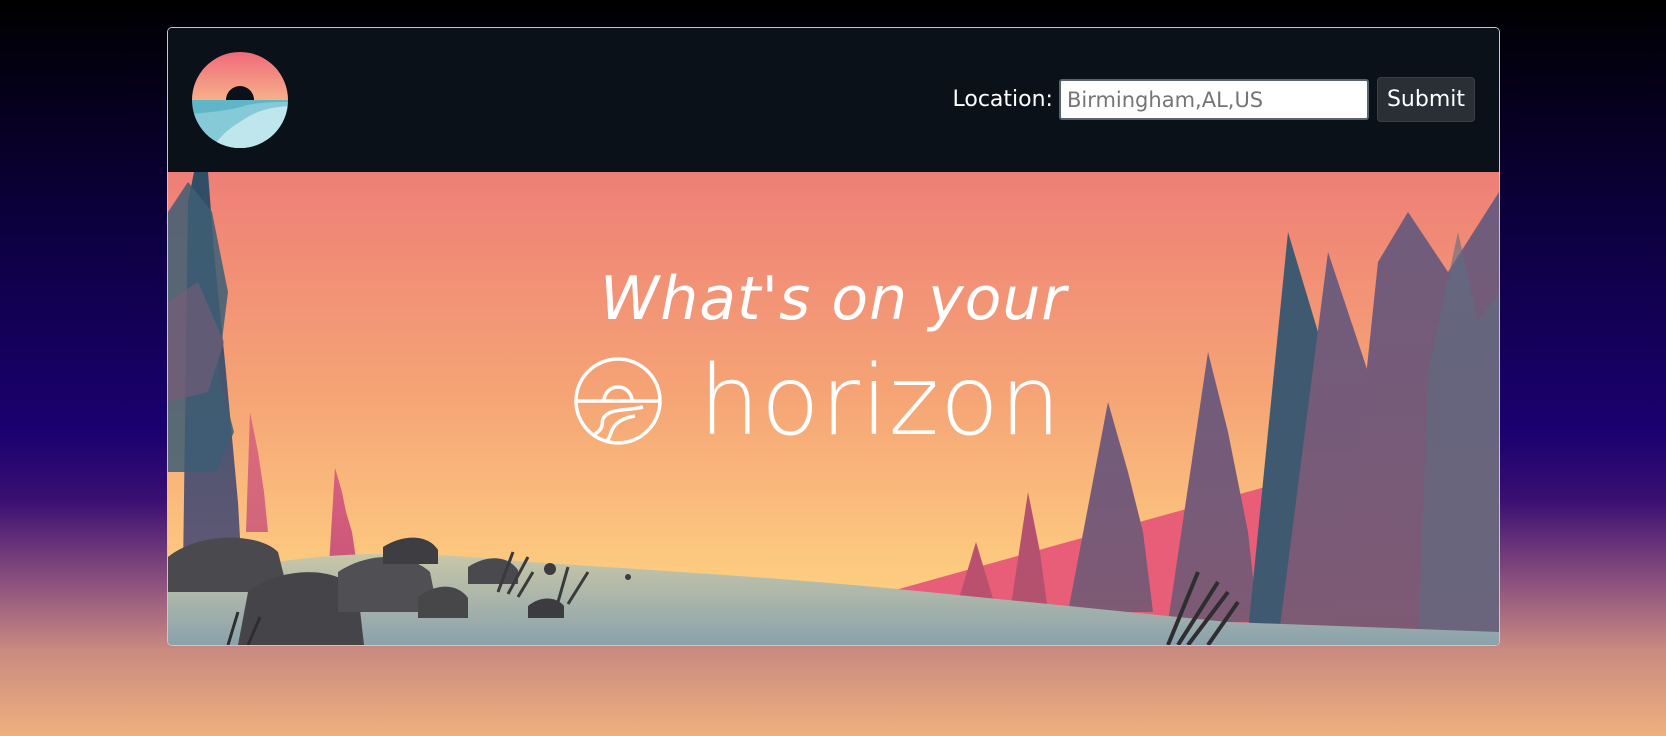  What do you see at coordinates (1425, 99) in the screenshot?
I see `submit-button: Submit` at bounding box center [1425, 99].